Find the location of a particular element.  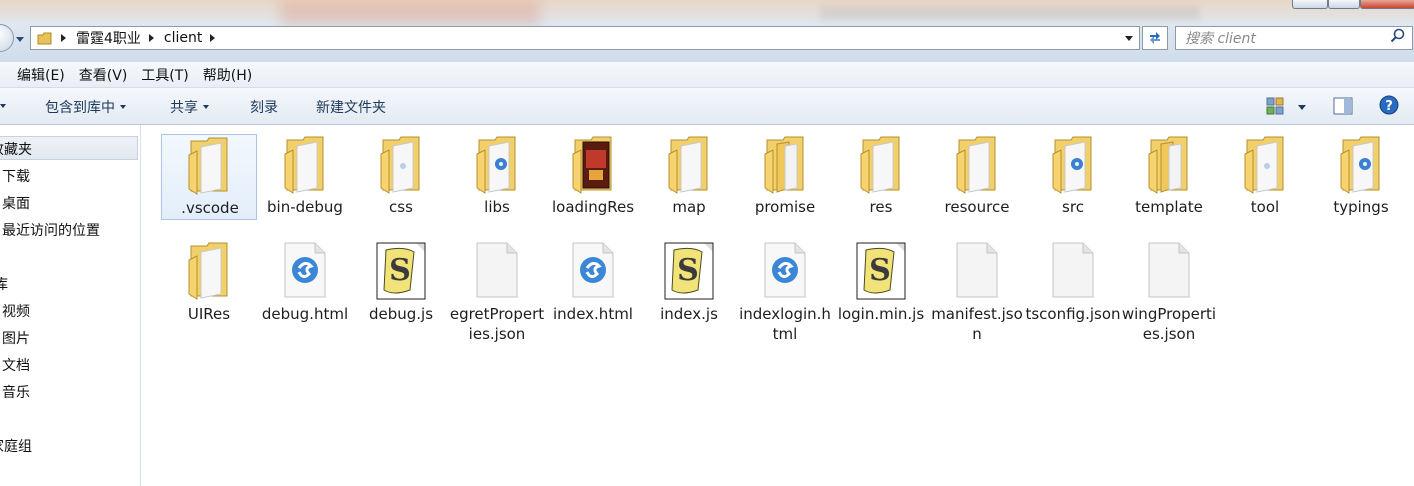

view-options-chevron-down-icon is located at coordinates (1302, 107).